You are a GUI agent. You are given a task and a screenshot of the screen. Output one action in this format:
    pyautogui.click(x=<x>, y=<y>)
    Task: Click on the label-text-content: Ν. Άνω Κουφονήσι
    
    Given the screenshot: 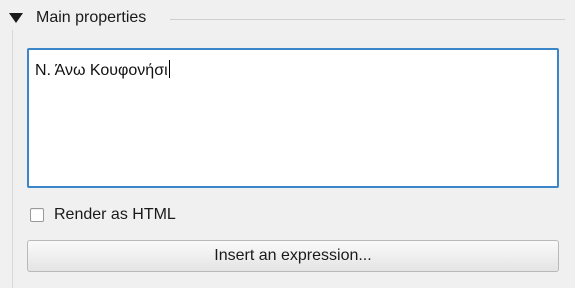 What is the action you would take?
    pyautogui.click(x=102, y=70)
    